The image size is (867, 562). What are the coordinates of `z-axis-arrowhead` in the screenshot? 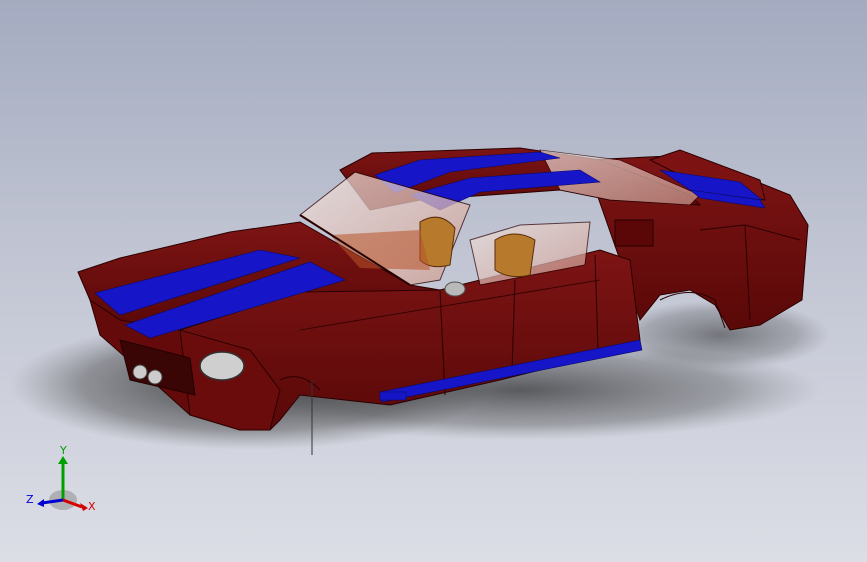 It's located at (40, 503).